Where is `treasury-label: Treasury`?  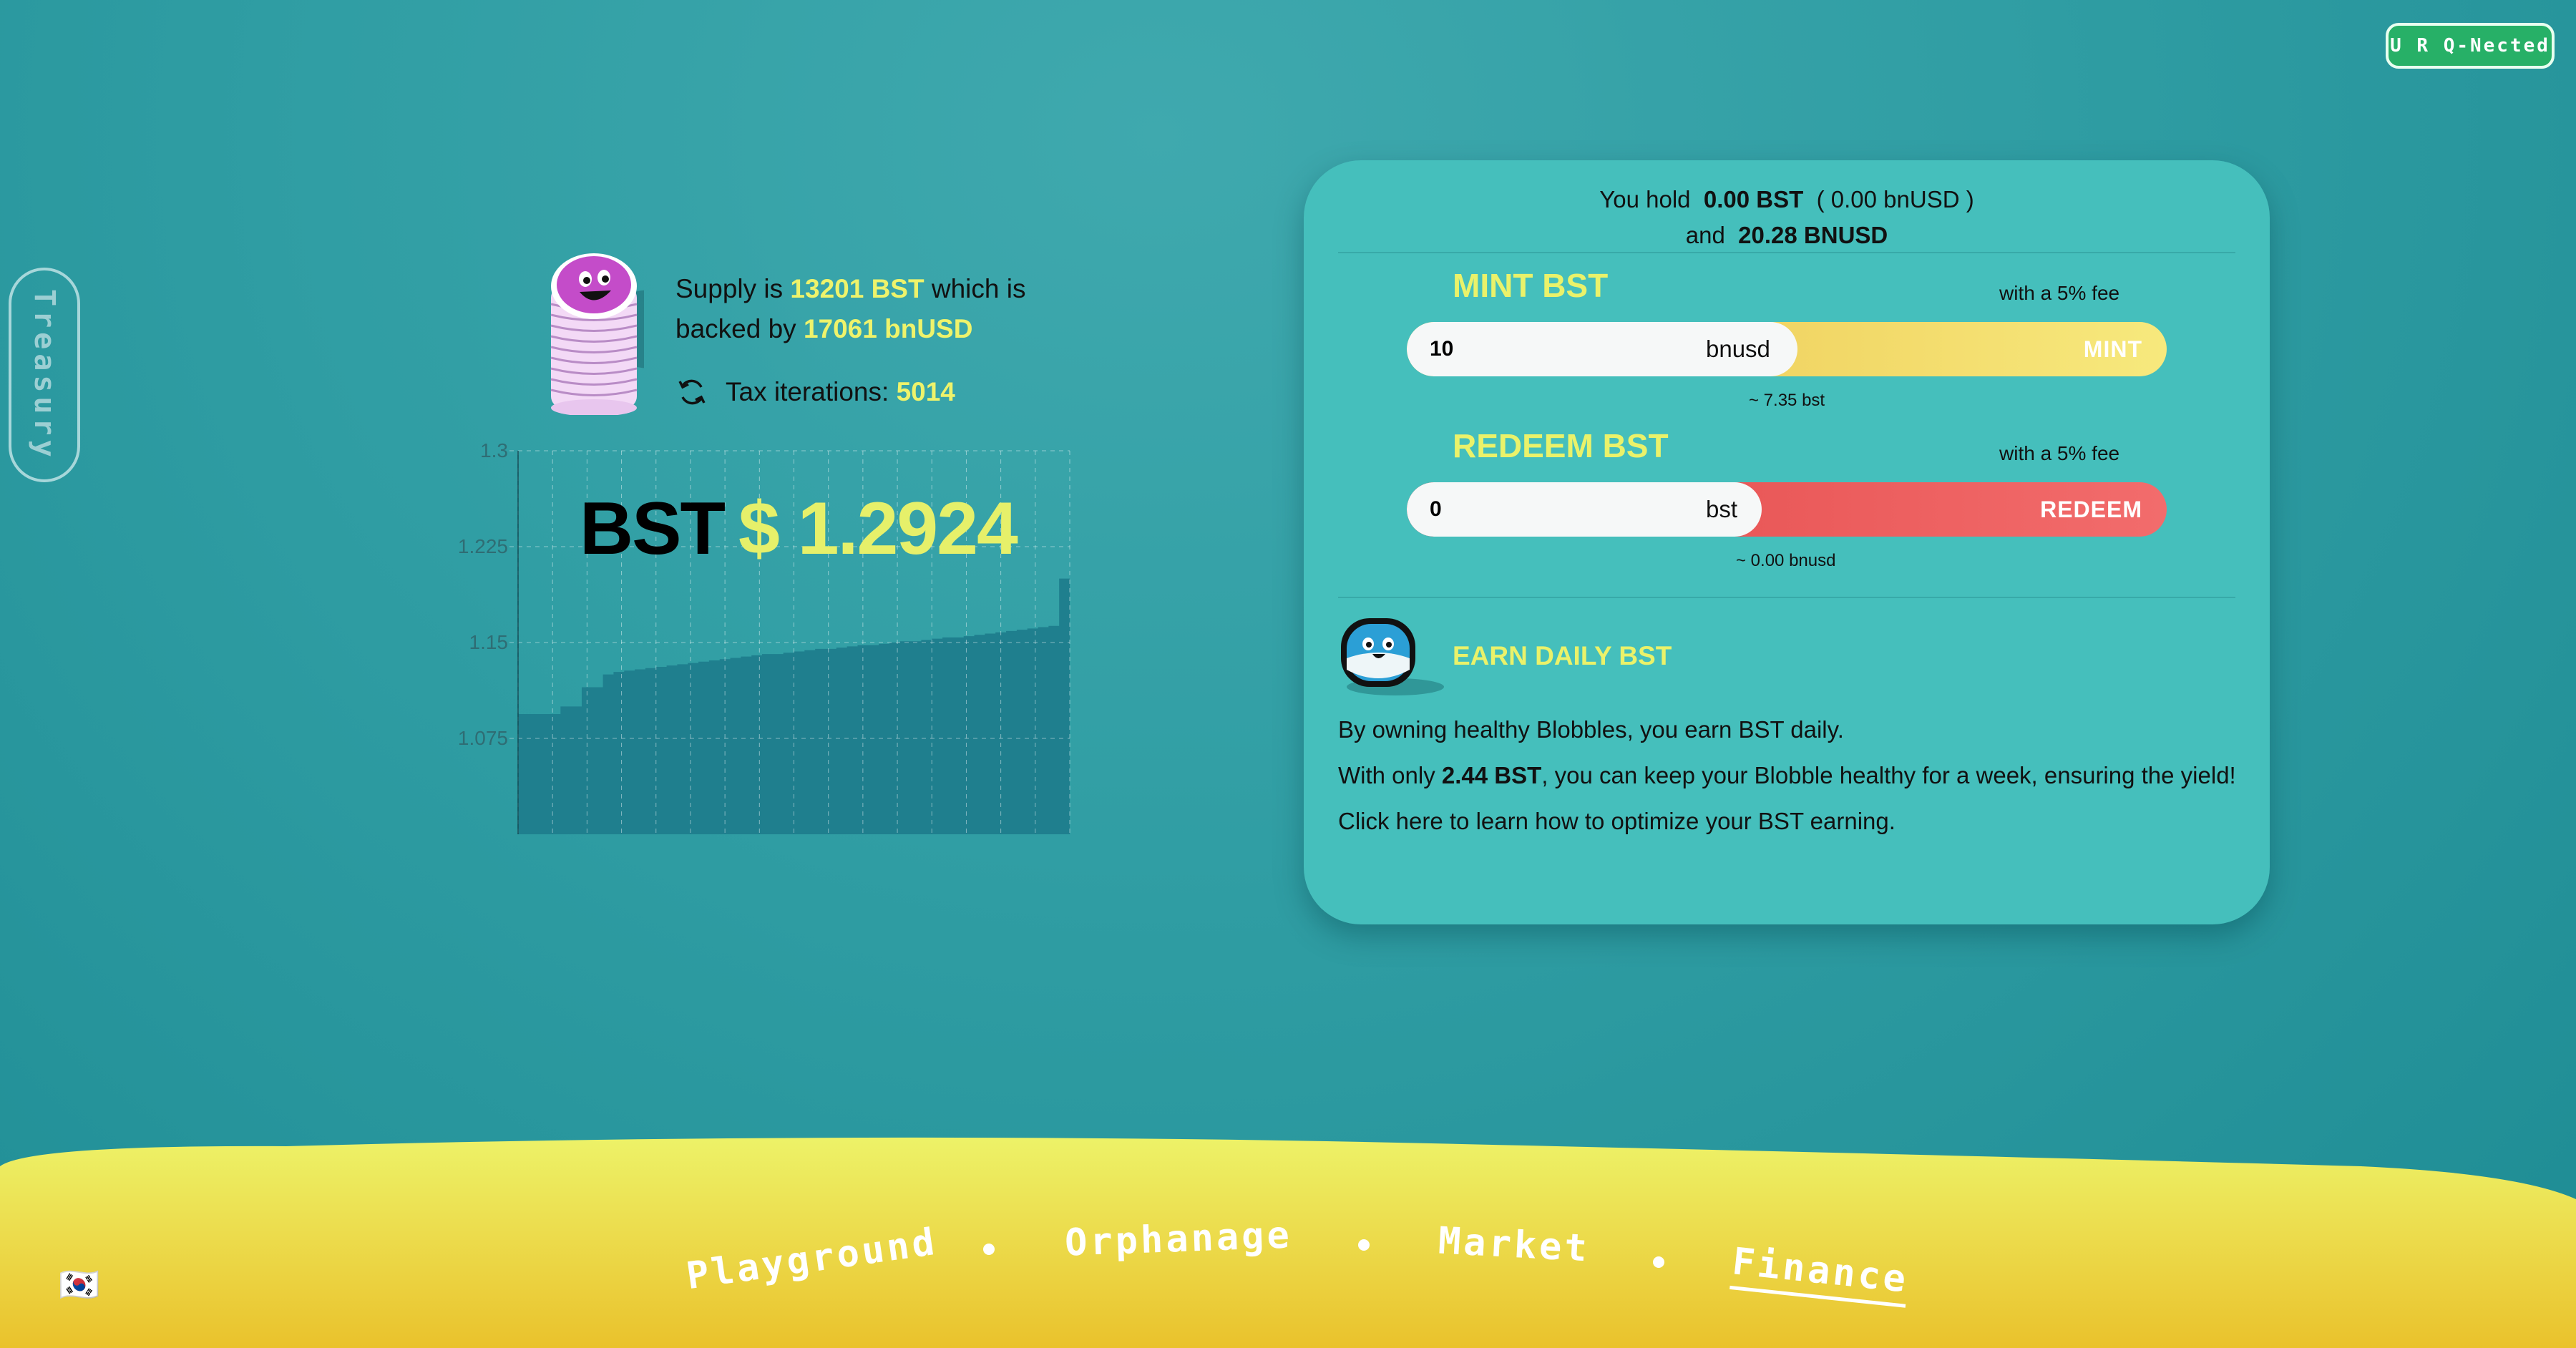 treasury-label: Treasury is located at coordinates (44, 374).